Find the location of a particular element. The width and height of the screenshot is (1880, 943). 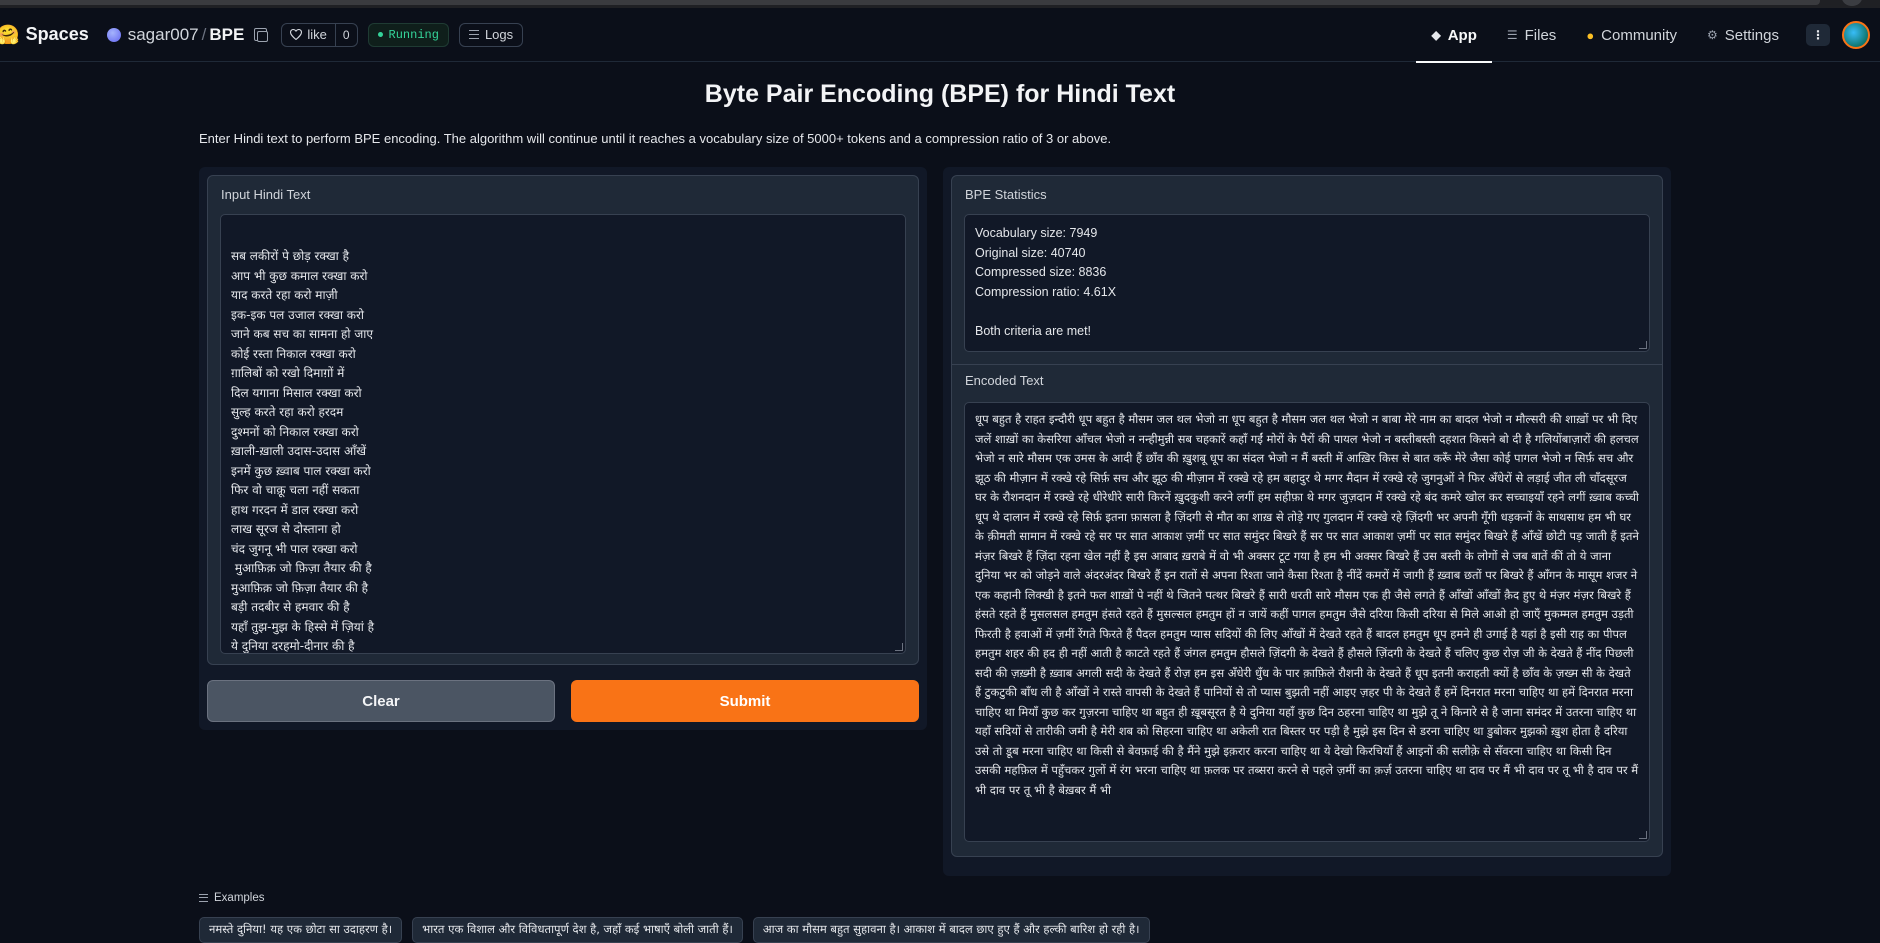

tab-files: ☰ Files is located at coordinates (1531, 35).